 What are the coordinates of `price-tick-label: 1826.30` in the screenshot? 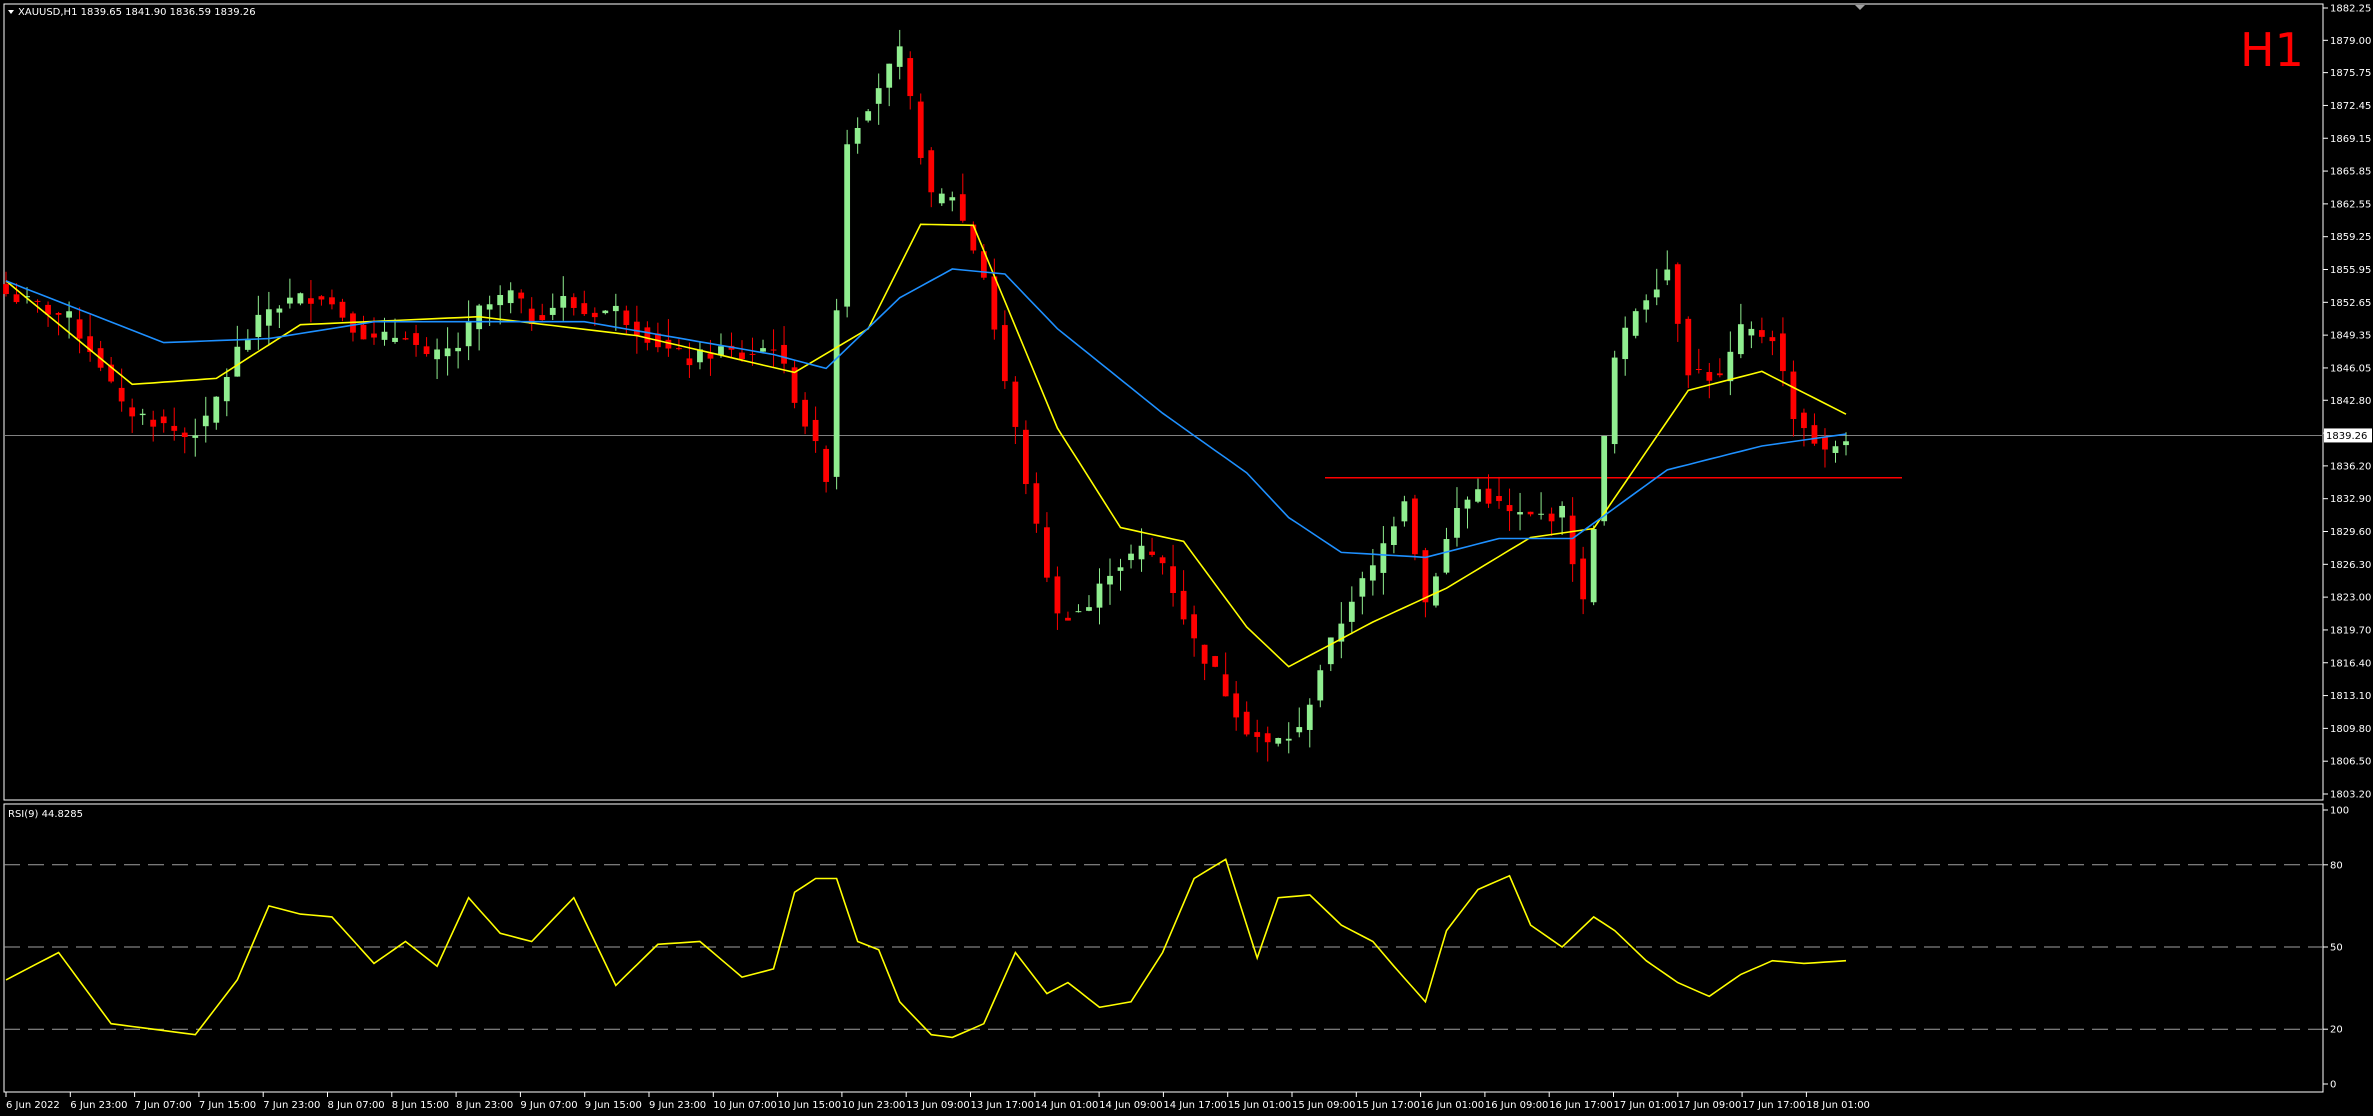 It's located at (2350, 565).